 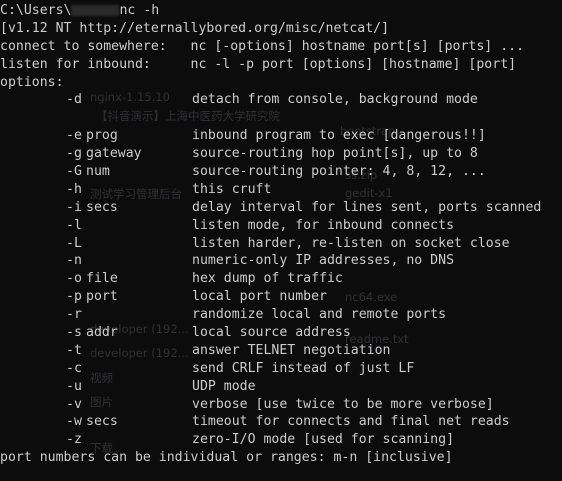 I want to click on options-heading: options:, so click(x=32, y=82).